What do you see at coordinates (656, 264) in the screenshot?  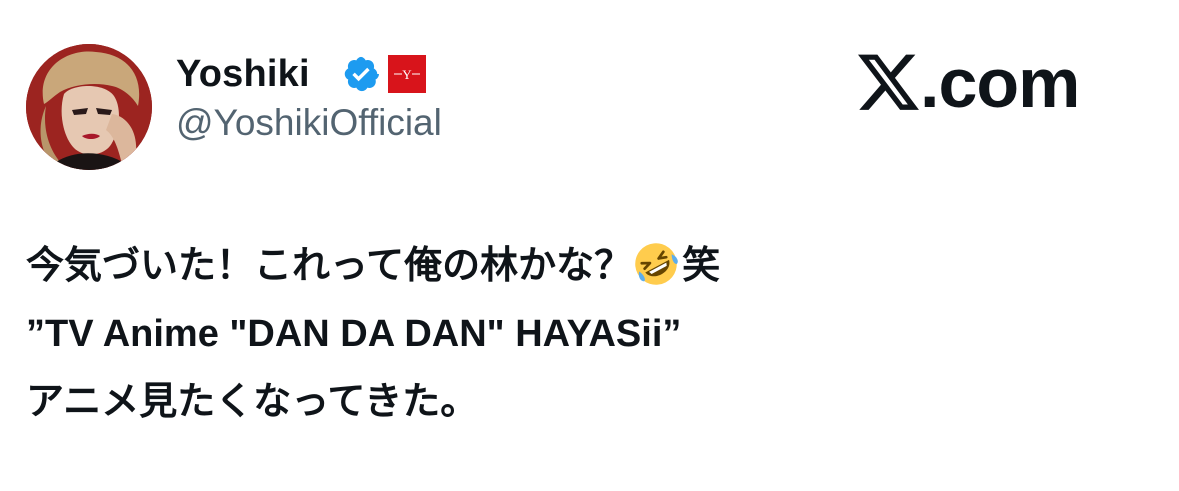 I see `rolling-laughing-emoji-icon` at bounding box center [656, 264].